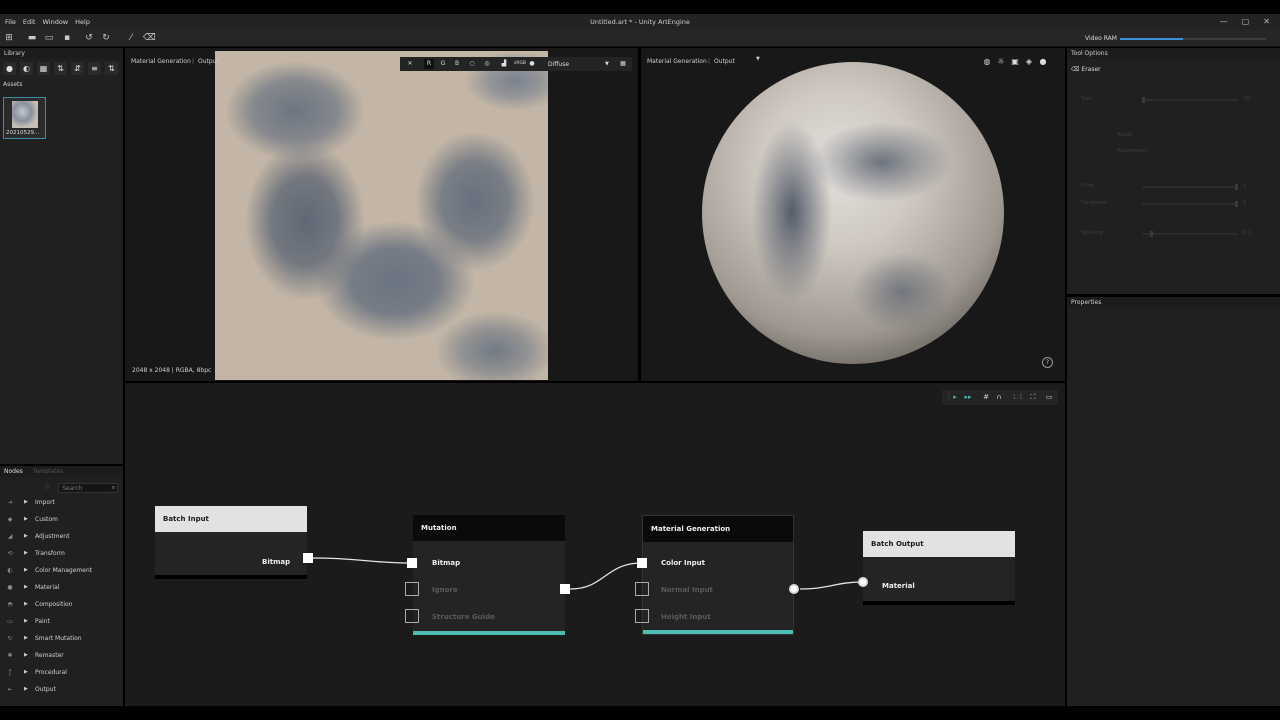  What do you see at coordinates (308, 558) in the screenshot?
I see `output-port-bitmap` at bounding box center [308, 558].